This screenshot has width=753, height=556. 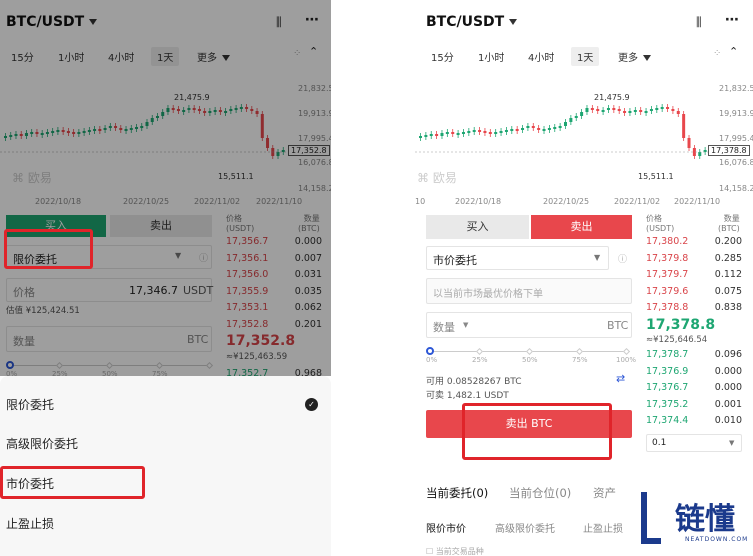 What do you see at coordinates (694, 308) in the screenshot?
I see `orderbook-row: 17,378.8 0.838` at bounding box center [694, 308].